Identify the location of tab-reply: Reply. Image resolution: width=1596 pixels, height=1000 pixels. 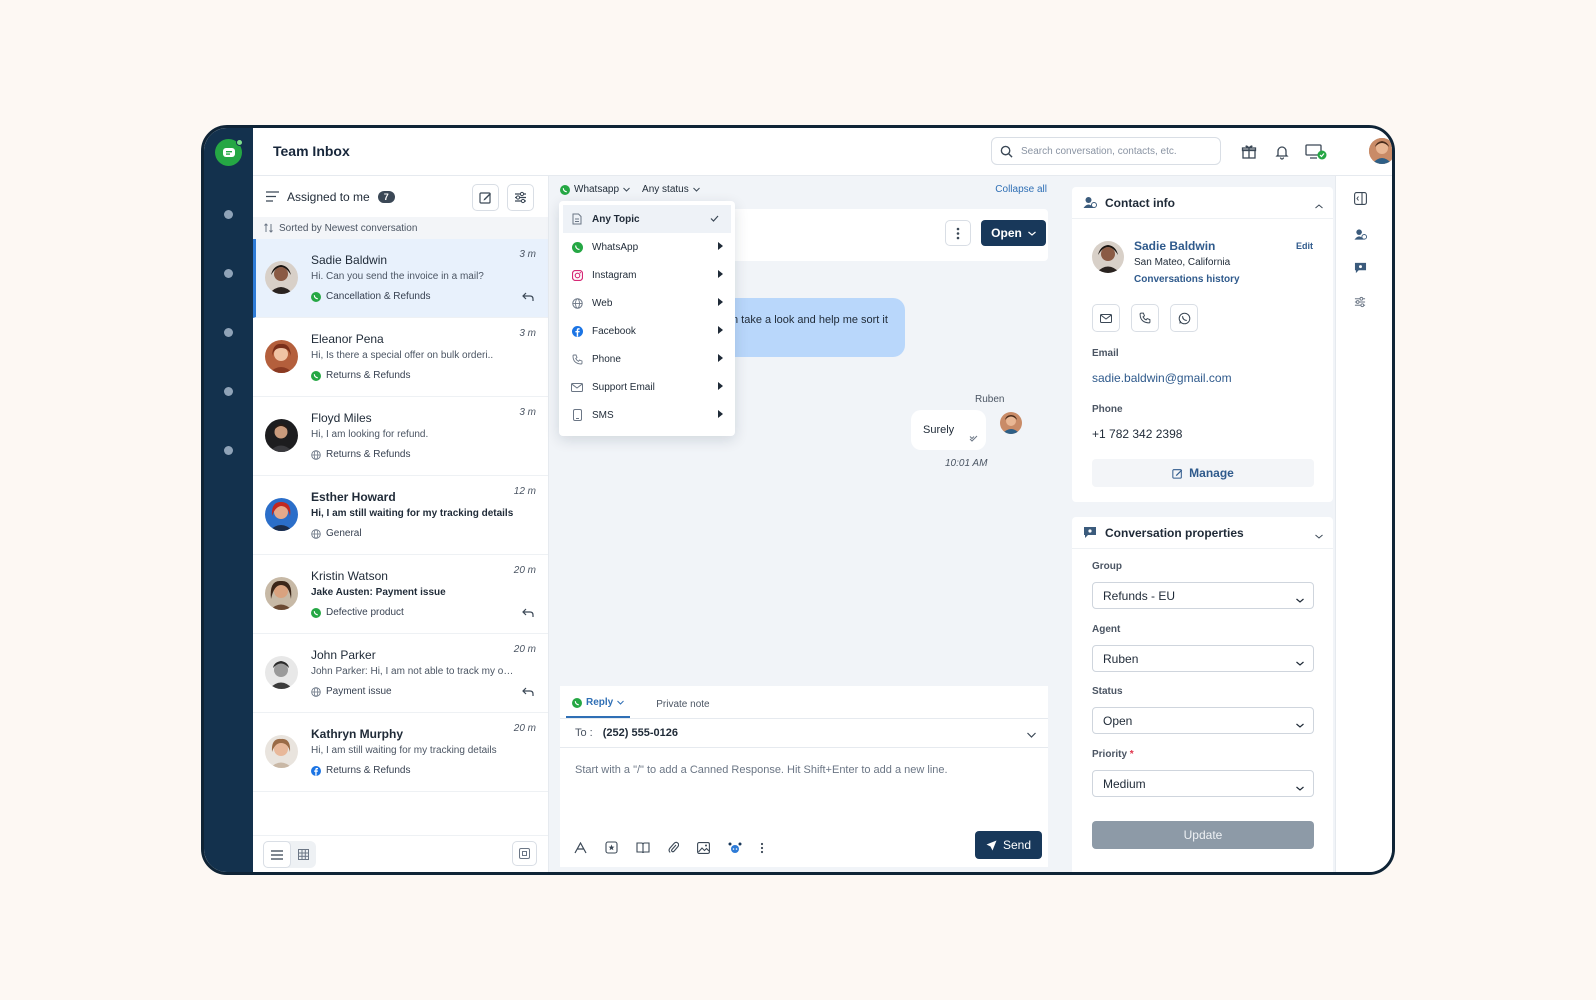
(598, 707).